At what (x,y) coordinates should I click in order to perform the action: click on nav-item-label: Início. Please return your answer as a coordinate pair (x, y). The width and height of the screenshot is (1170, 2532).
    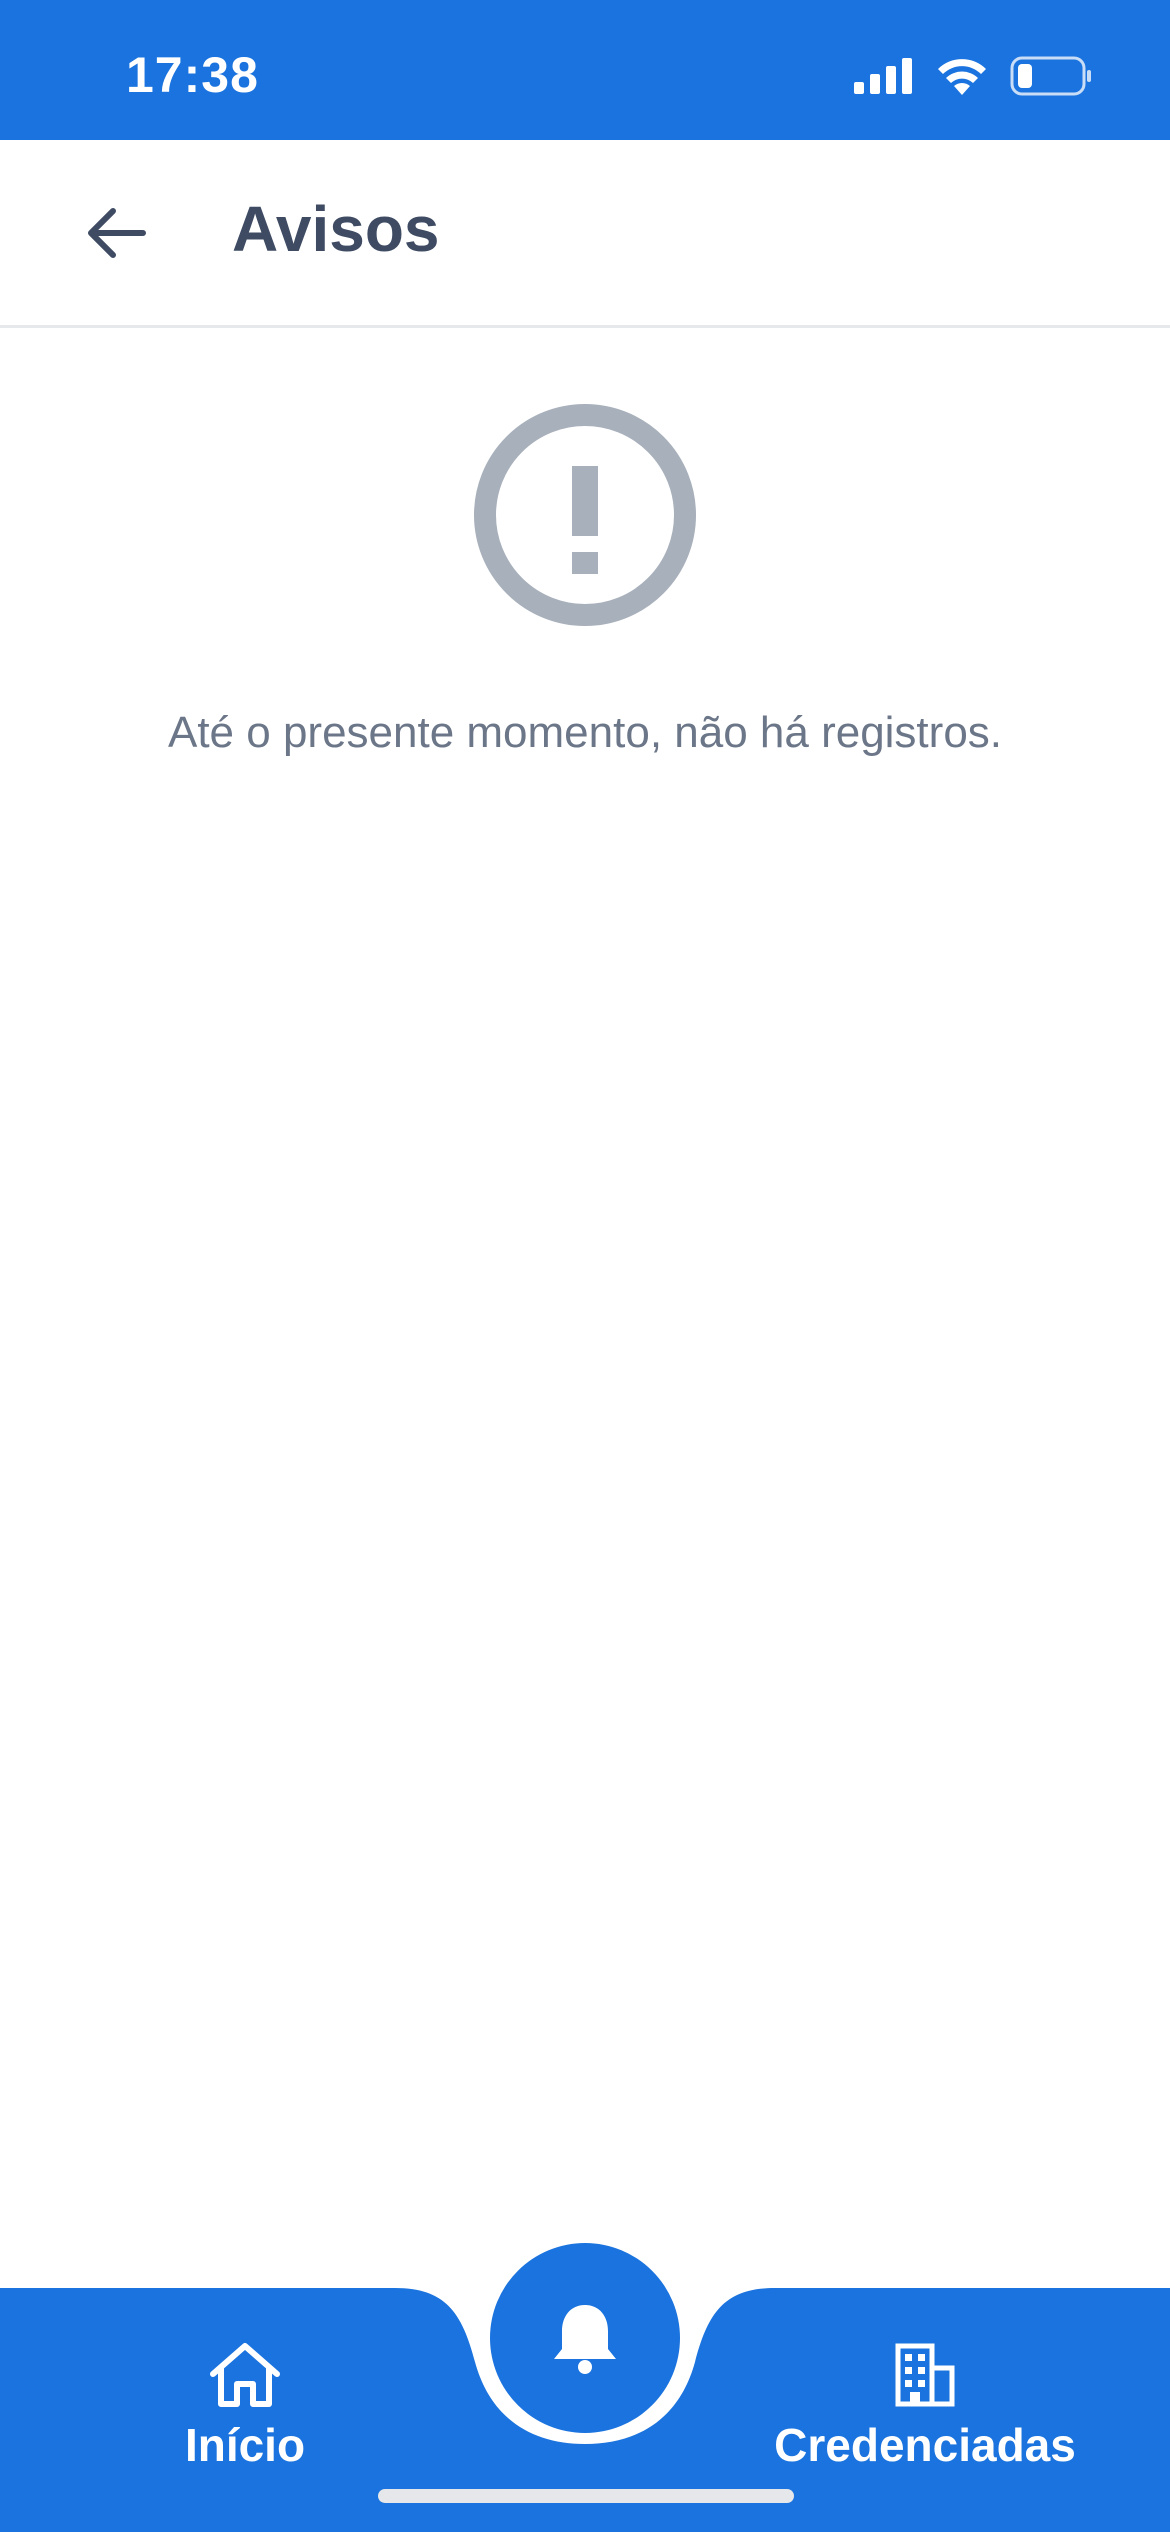
    Looking at the image, I should click on (245, 2445).